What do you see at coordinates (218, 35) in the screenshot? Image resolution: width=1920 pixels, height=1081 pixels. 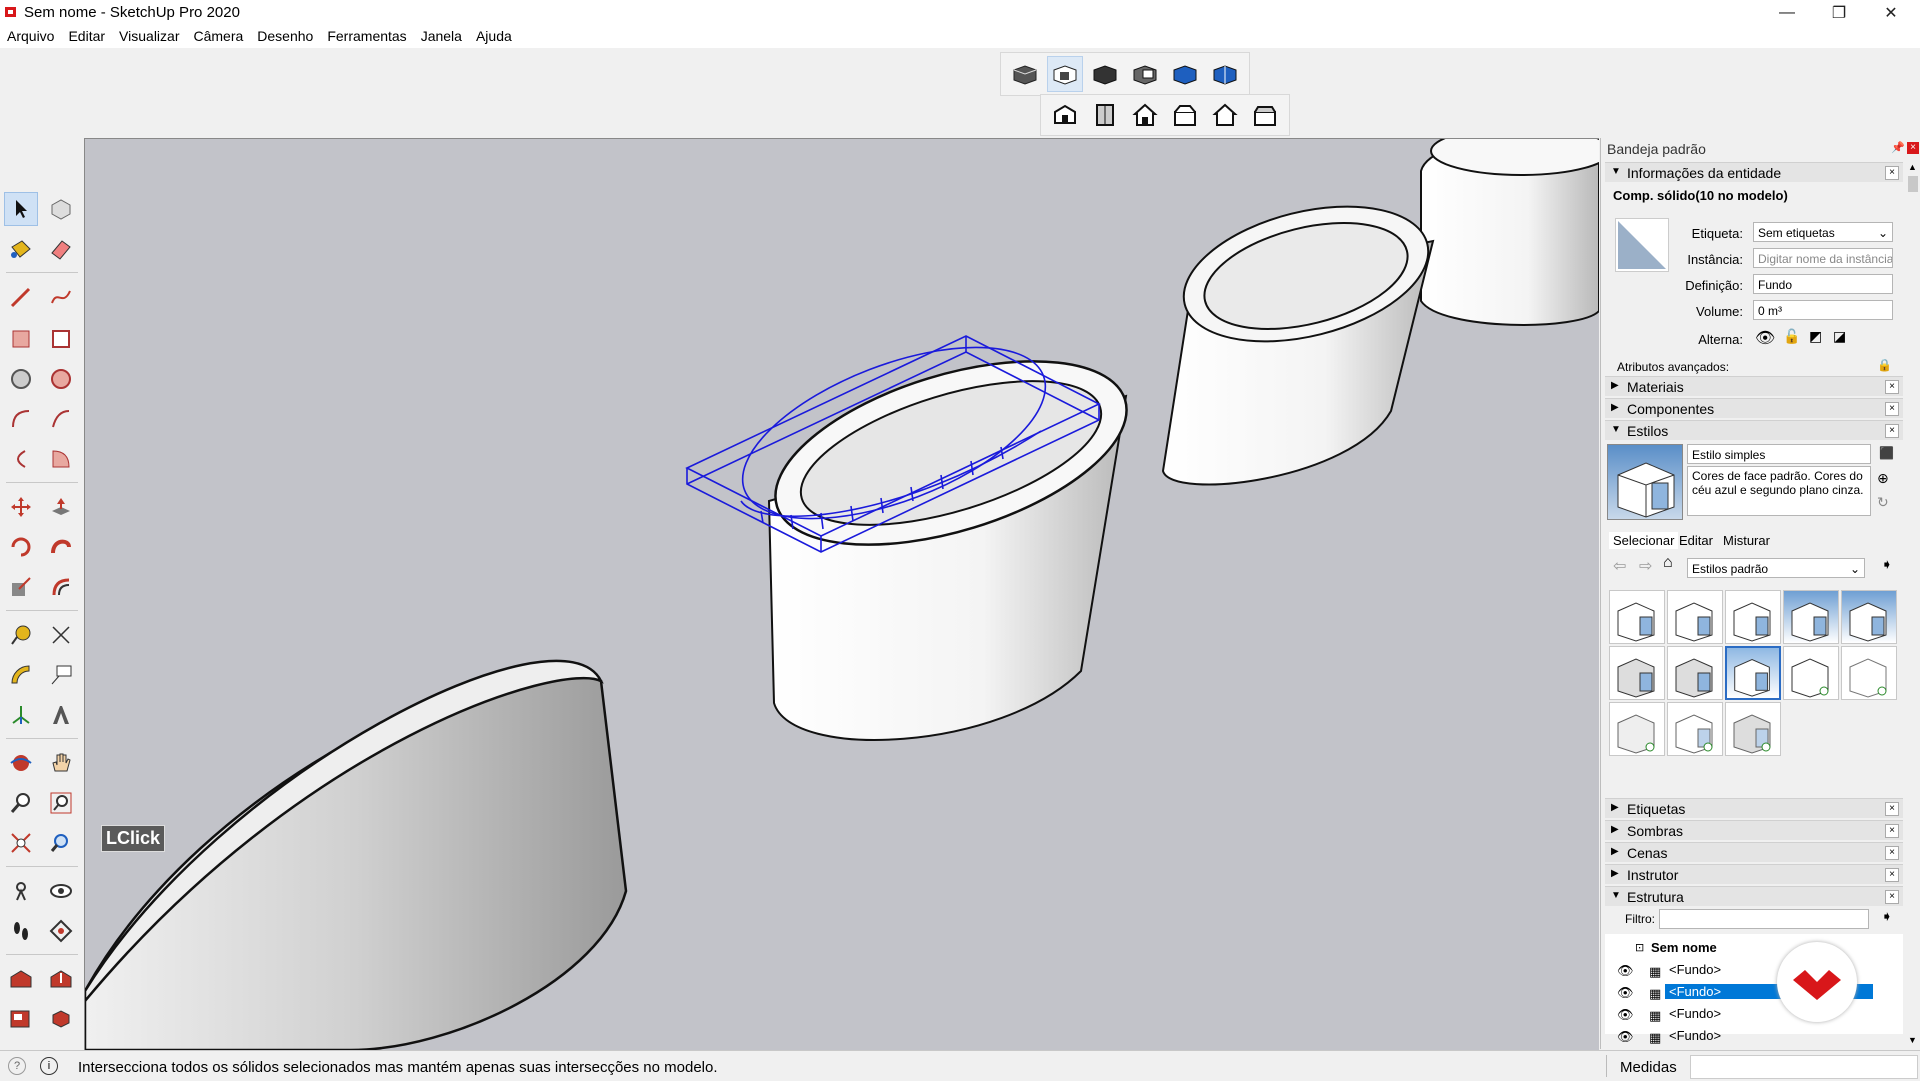 I see `menu-camera: Câmera` at bounding box center [218, 35].